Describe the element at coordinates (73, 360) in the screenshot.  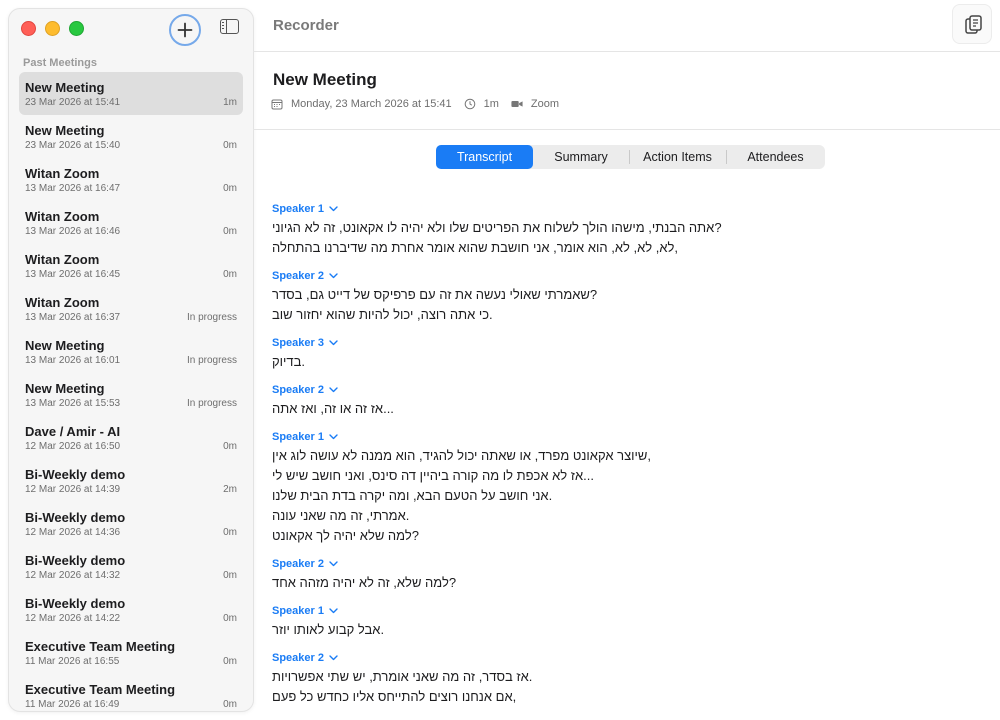
I see `meeting-item-date: 13 Mar 2026 at 16:01` at that location.